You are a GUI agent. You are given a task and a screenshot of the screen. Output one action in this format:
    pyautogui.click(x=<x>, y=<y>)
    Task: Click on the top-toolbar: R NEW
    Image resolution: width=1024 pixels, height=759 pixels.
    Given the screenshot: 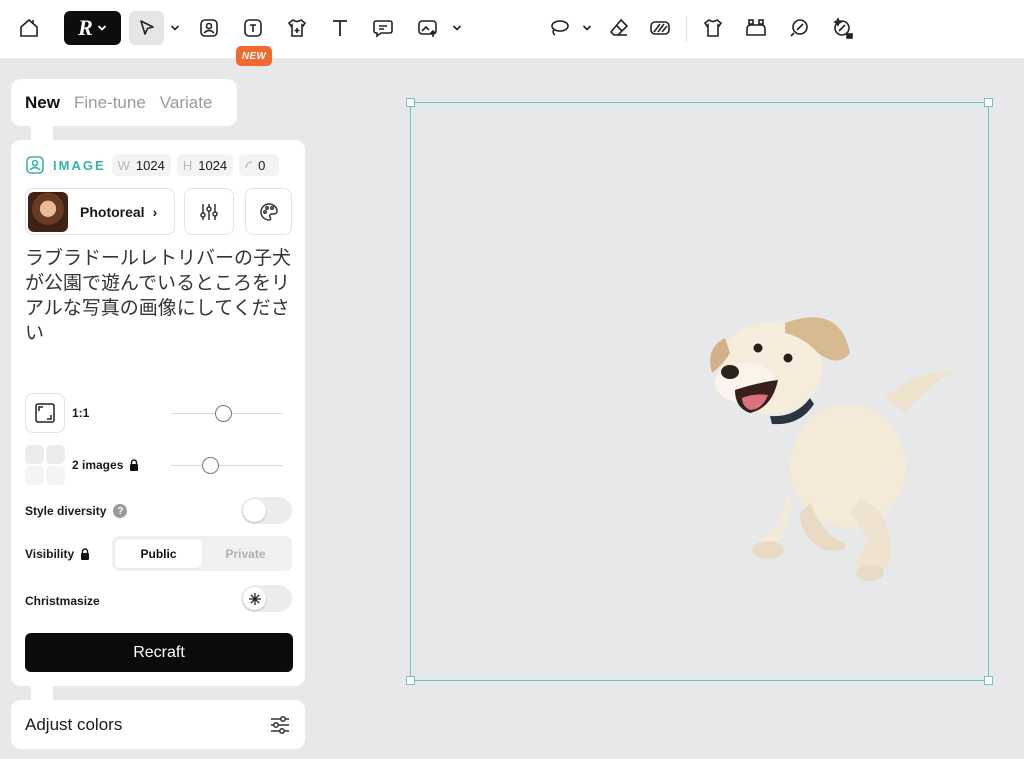 What is the action you would take?
    pyautogui.click(x=512, y=33)
    